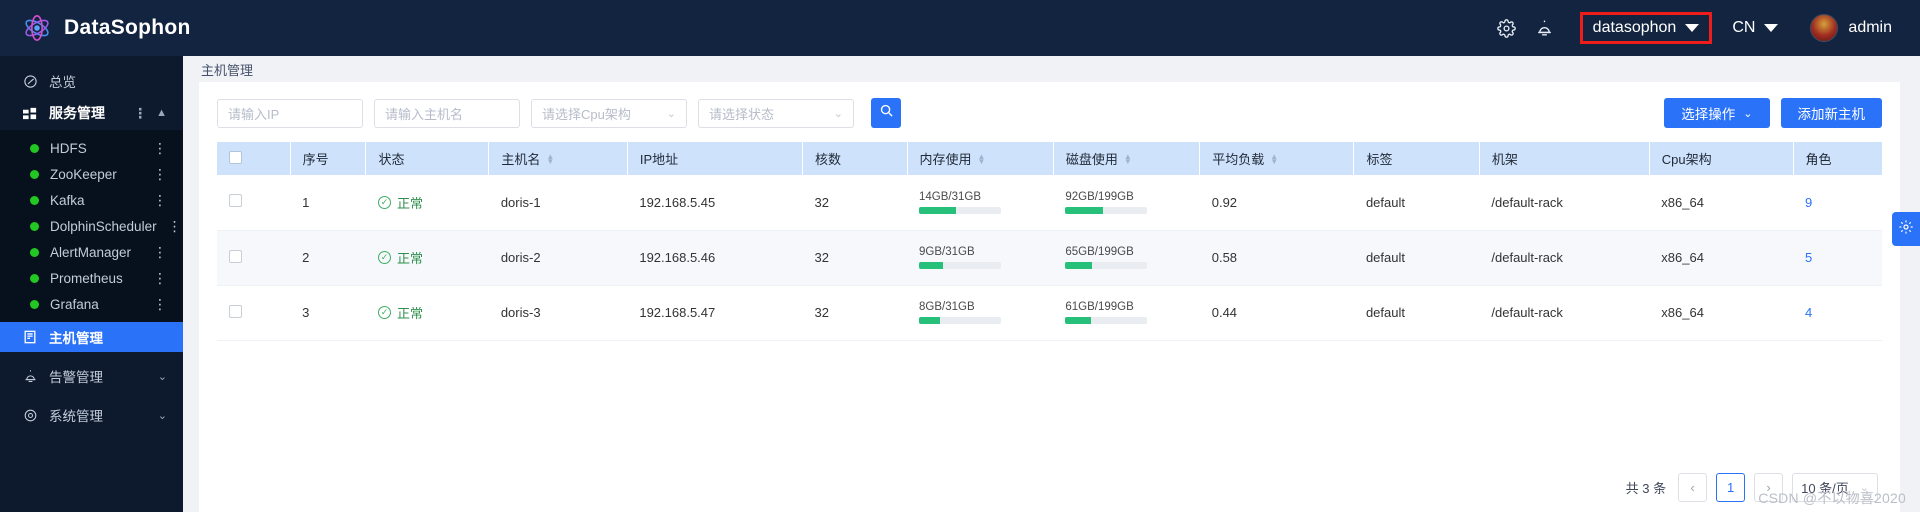 The height and width of the screenshot is (512, 1920). What do you see at coordinates (447, 113) in the screenshot?
I see `hostname-input: 请输入主机名` at bounding box center [447, 113].